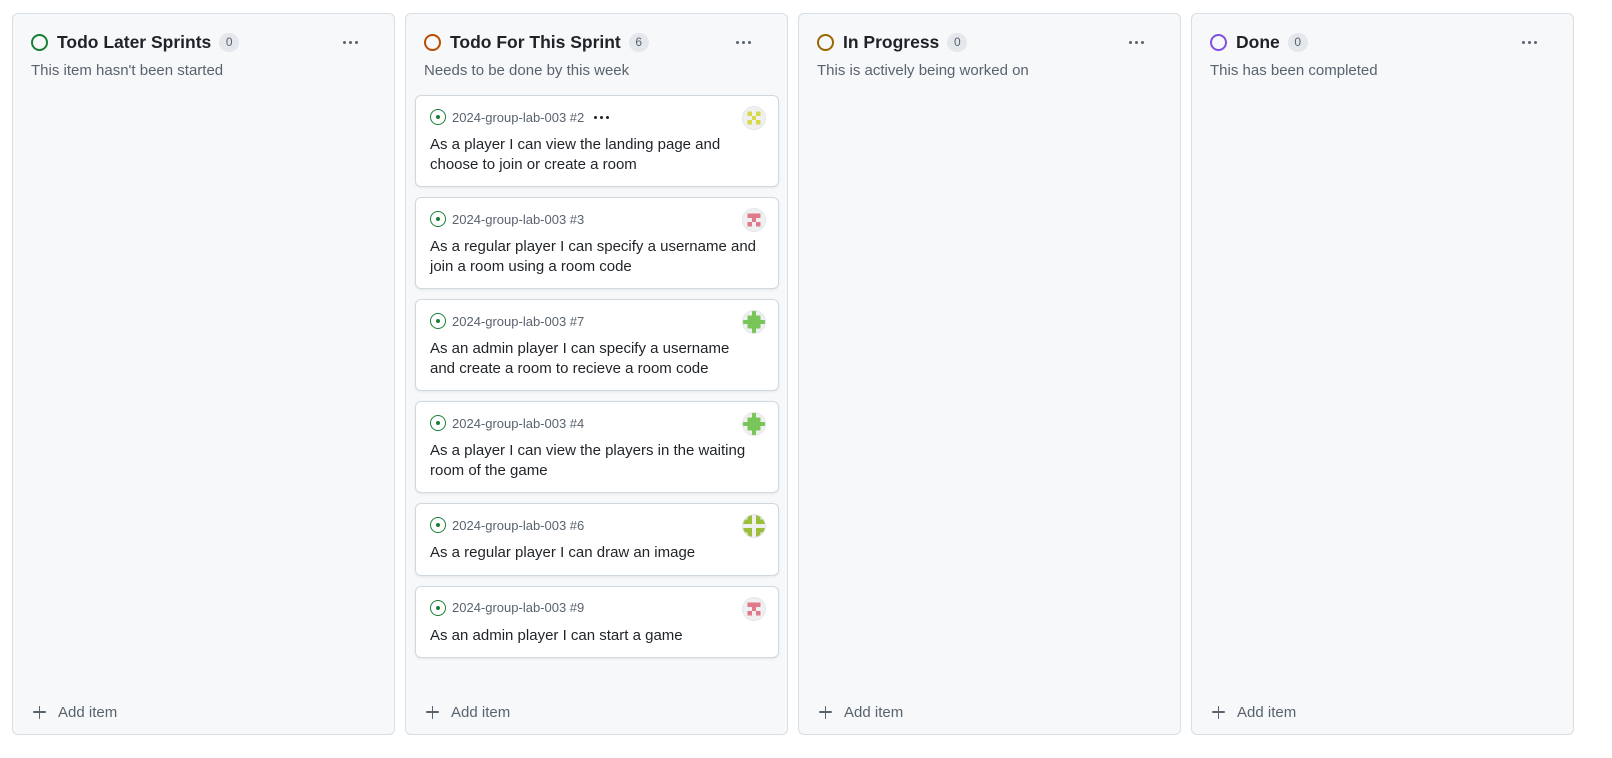  Describe the element at coordinates (597, 423) in the screenshot. I see `card-meta: 2024-group-lab-003 #4` at that location.